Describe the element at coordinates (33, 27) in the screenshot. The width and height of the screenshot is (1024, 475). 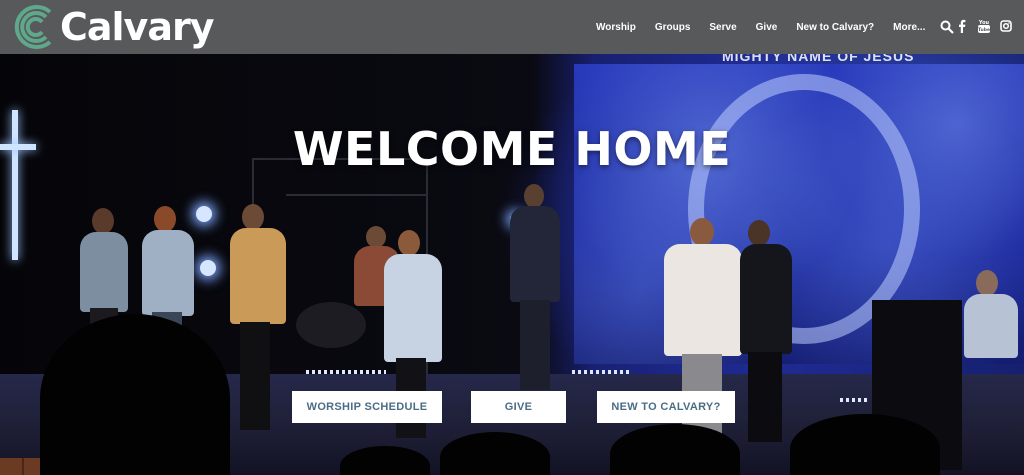
I see `calvary-logo-icon` at that location.